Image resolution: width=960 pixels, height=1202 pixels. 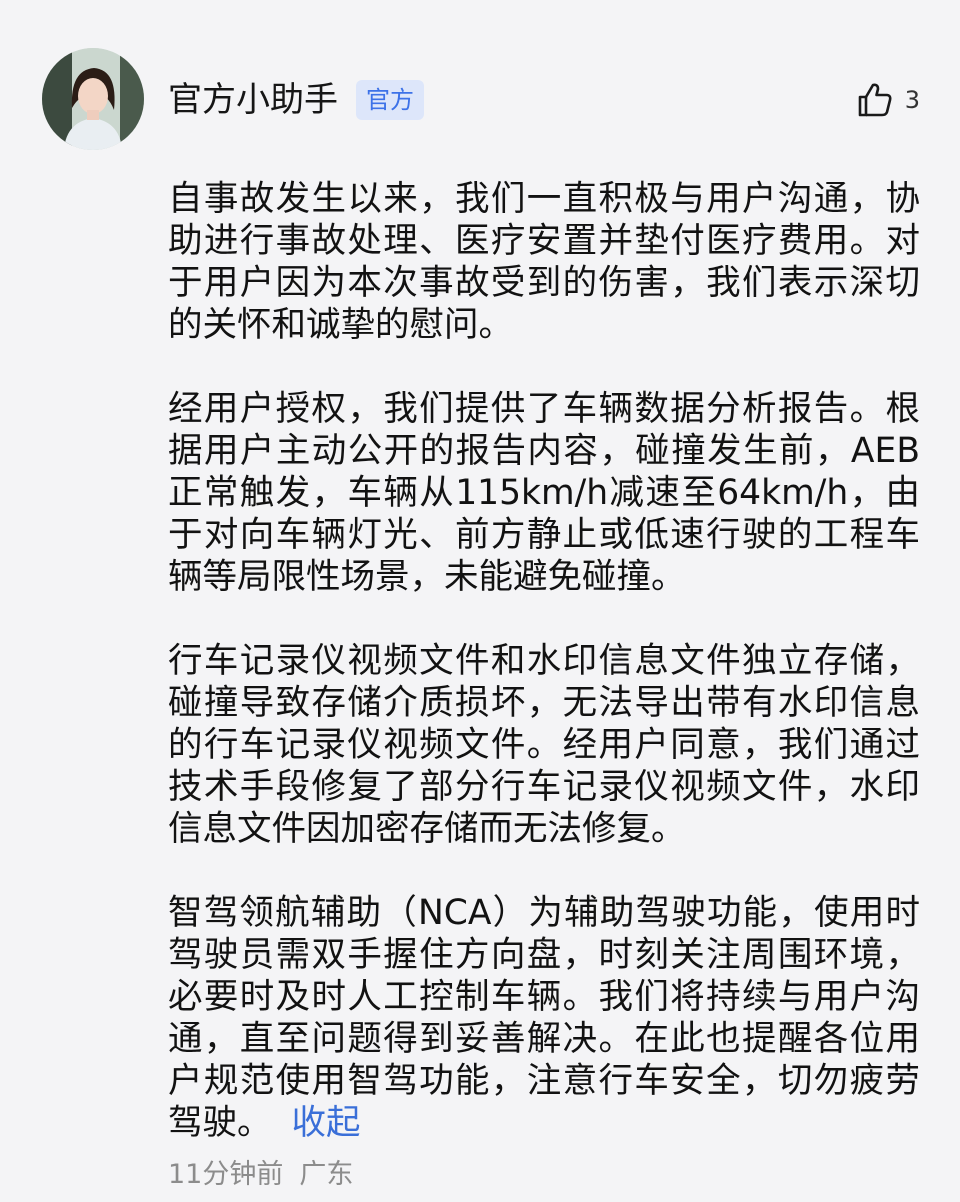 What do you see at coordinates (253, 100) in the screenshot?
I see `author-name: 官方小助手` at bounding box center [253, 100].